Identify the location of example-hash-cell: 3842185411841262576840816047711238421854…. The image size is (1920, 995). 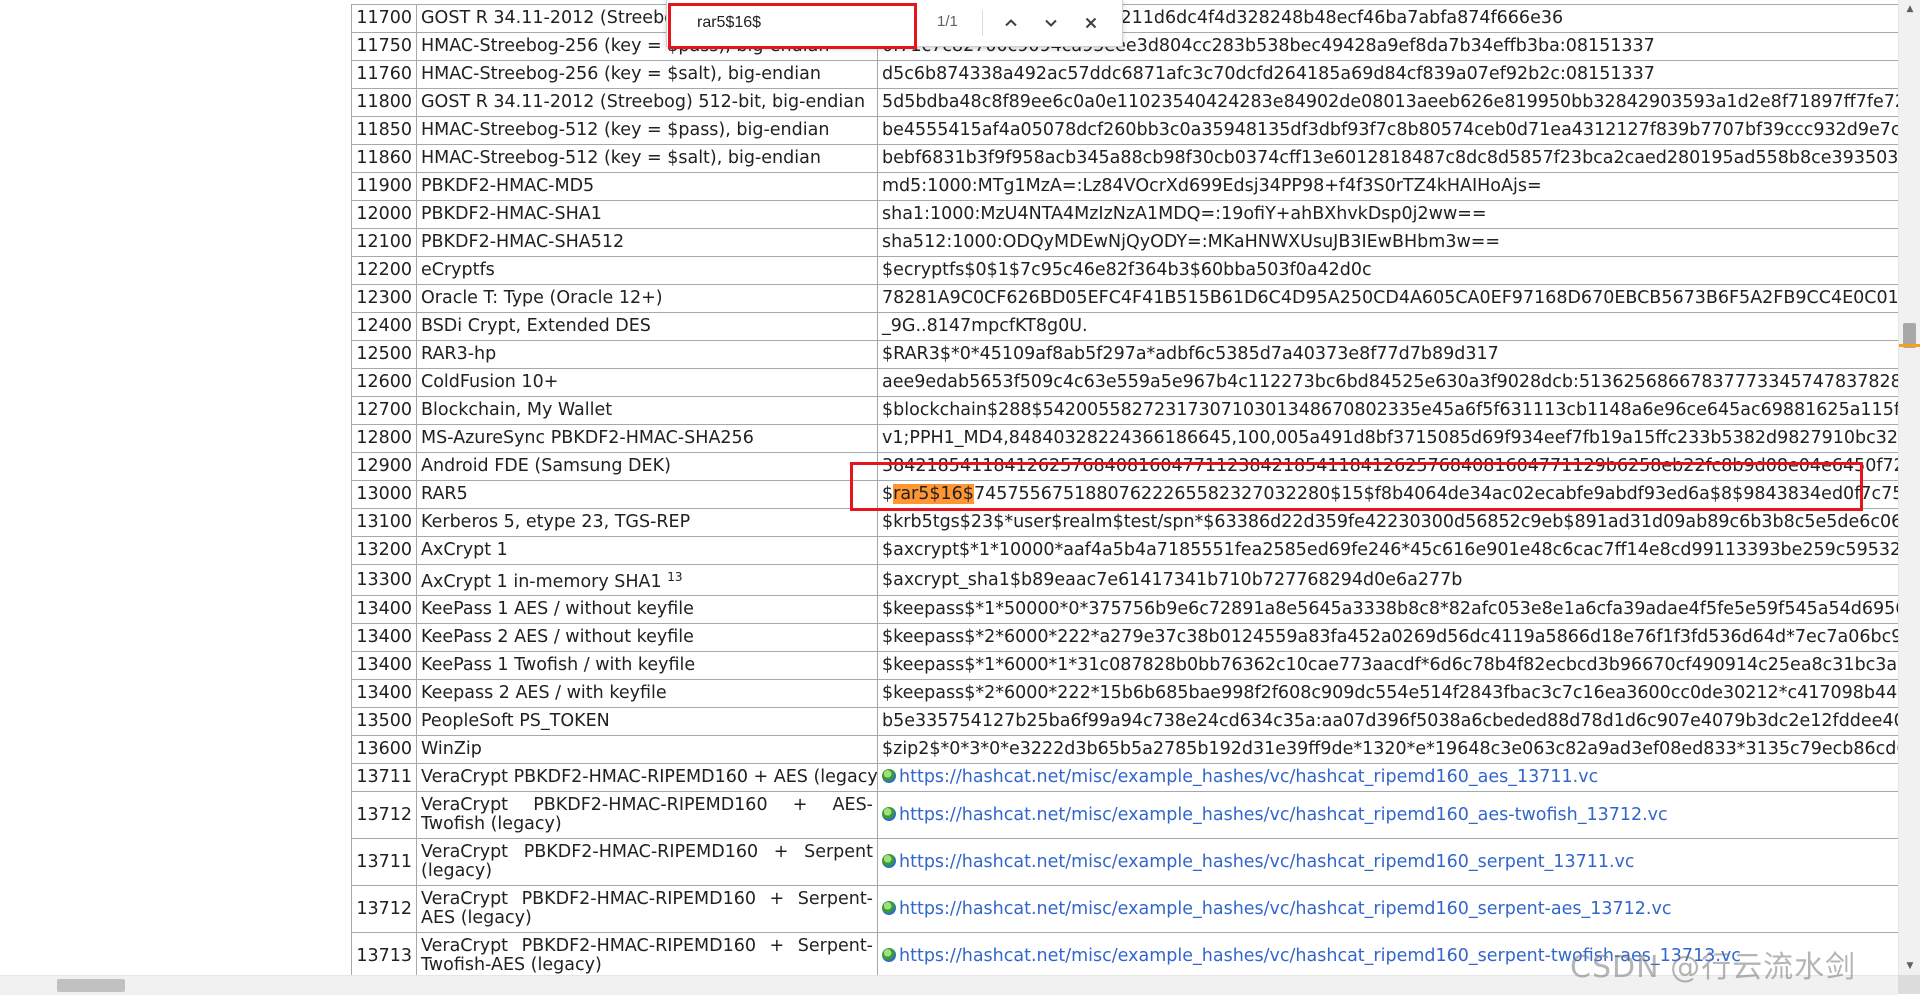
(1387, 466).